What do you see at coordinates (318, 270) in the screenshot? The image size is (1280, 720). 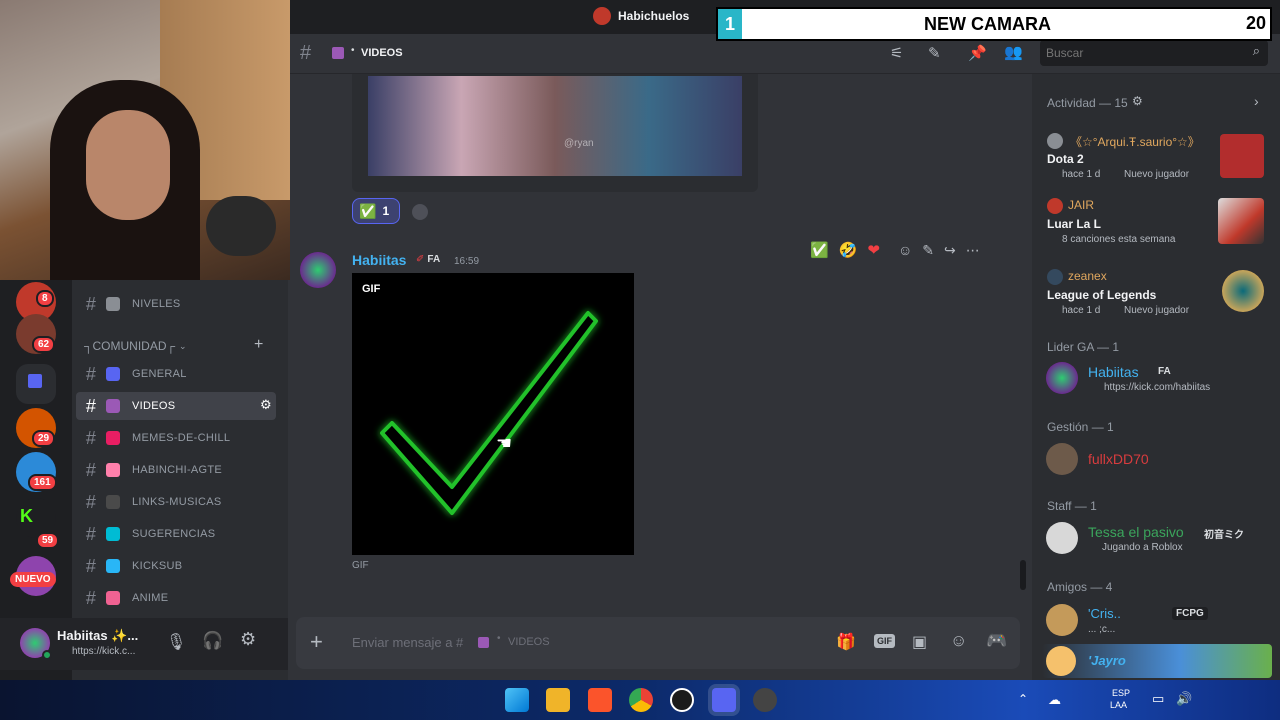 I see `author-avatar` at bounding box center [318, 270].